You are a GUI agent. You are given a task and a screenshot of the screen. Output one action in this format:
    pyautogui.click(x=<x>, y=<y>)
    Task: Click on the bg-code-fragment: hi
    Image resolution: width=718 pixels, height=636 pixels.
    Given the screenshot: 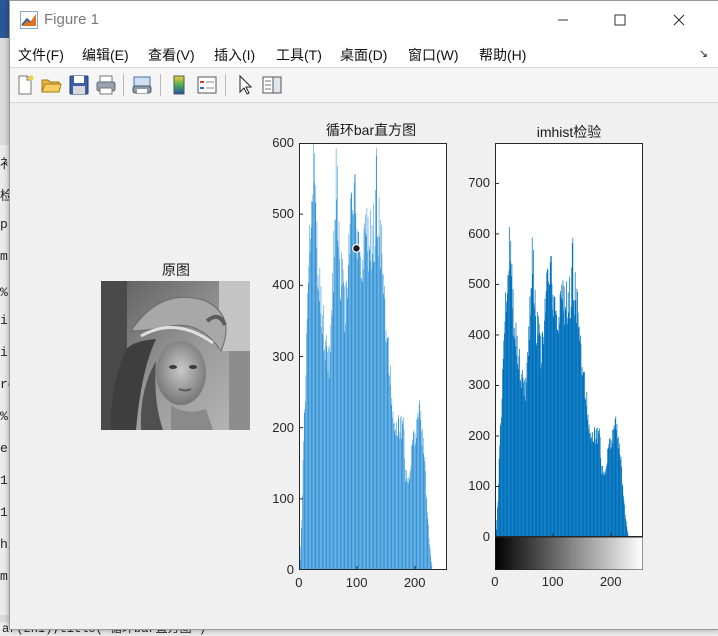 What is the action you would take?
    pyautogui.click(x=4, y=544)
    